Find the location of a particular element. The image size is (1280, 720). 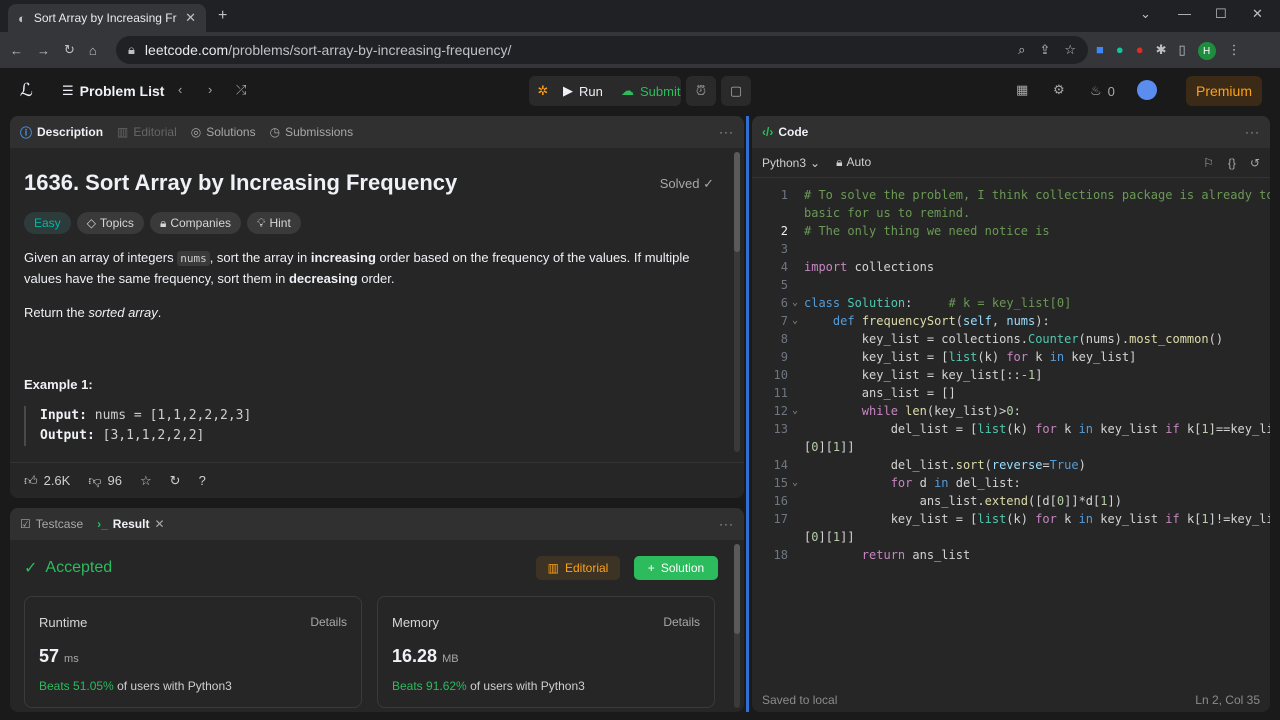

hint-tag: 💡︎ Hint is located at coordinates (274, 223).